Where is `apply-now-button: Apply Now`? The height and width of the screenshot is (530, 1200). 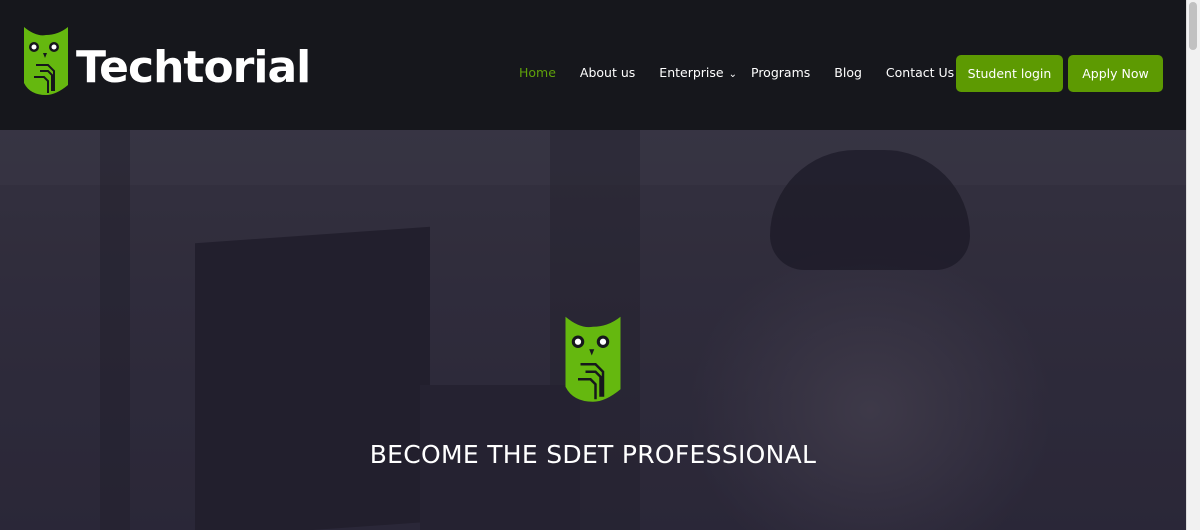
apply-now-button: Apply Now is located at coordinates (1115, 73).